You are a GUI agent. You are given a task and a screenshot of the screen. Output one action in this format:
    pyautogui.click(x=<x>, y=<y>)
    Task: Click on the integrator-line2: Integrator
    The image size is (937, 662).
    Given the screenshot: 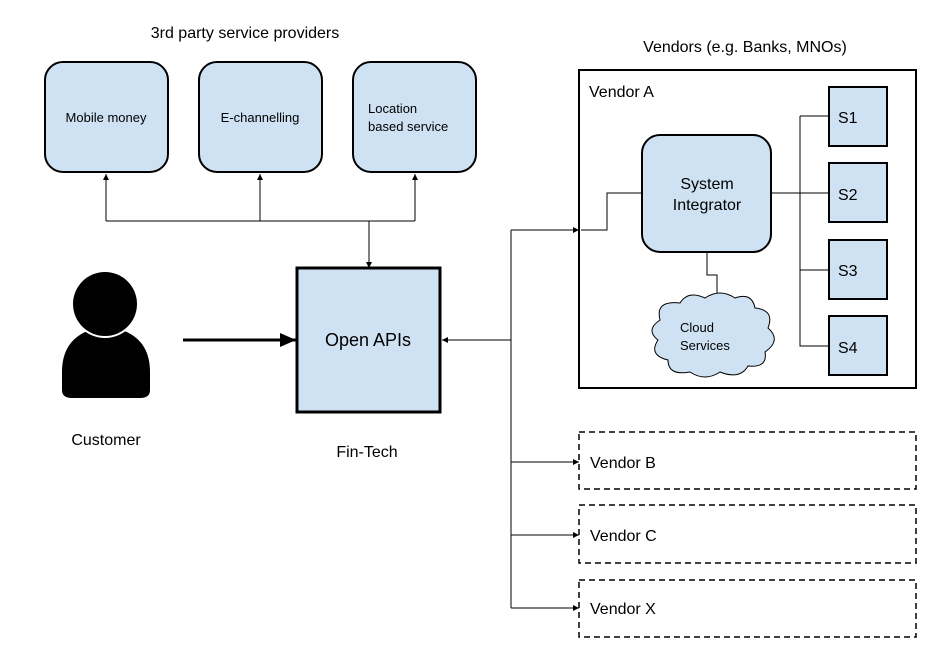 What is the action you would take?
    pyautogui.click(x=707, y=205)
    